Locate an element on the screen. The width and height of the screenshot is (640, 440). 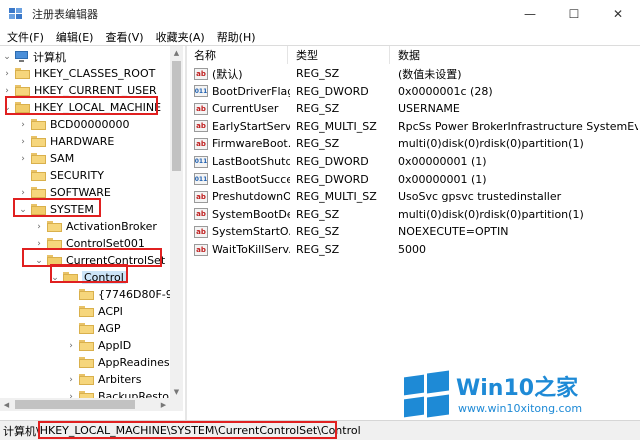
scroll-thumb-horizontal is located at coordinates (75, 404).